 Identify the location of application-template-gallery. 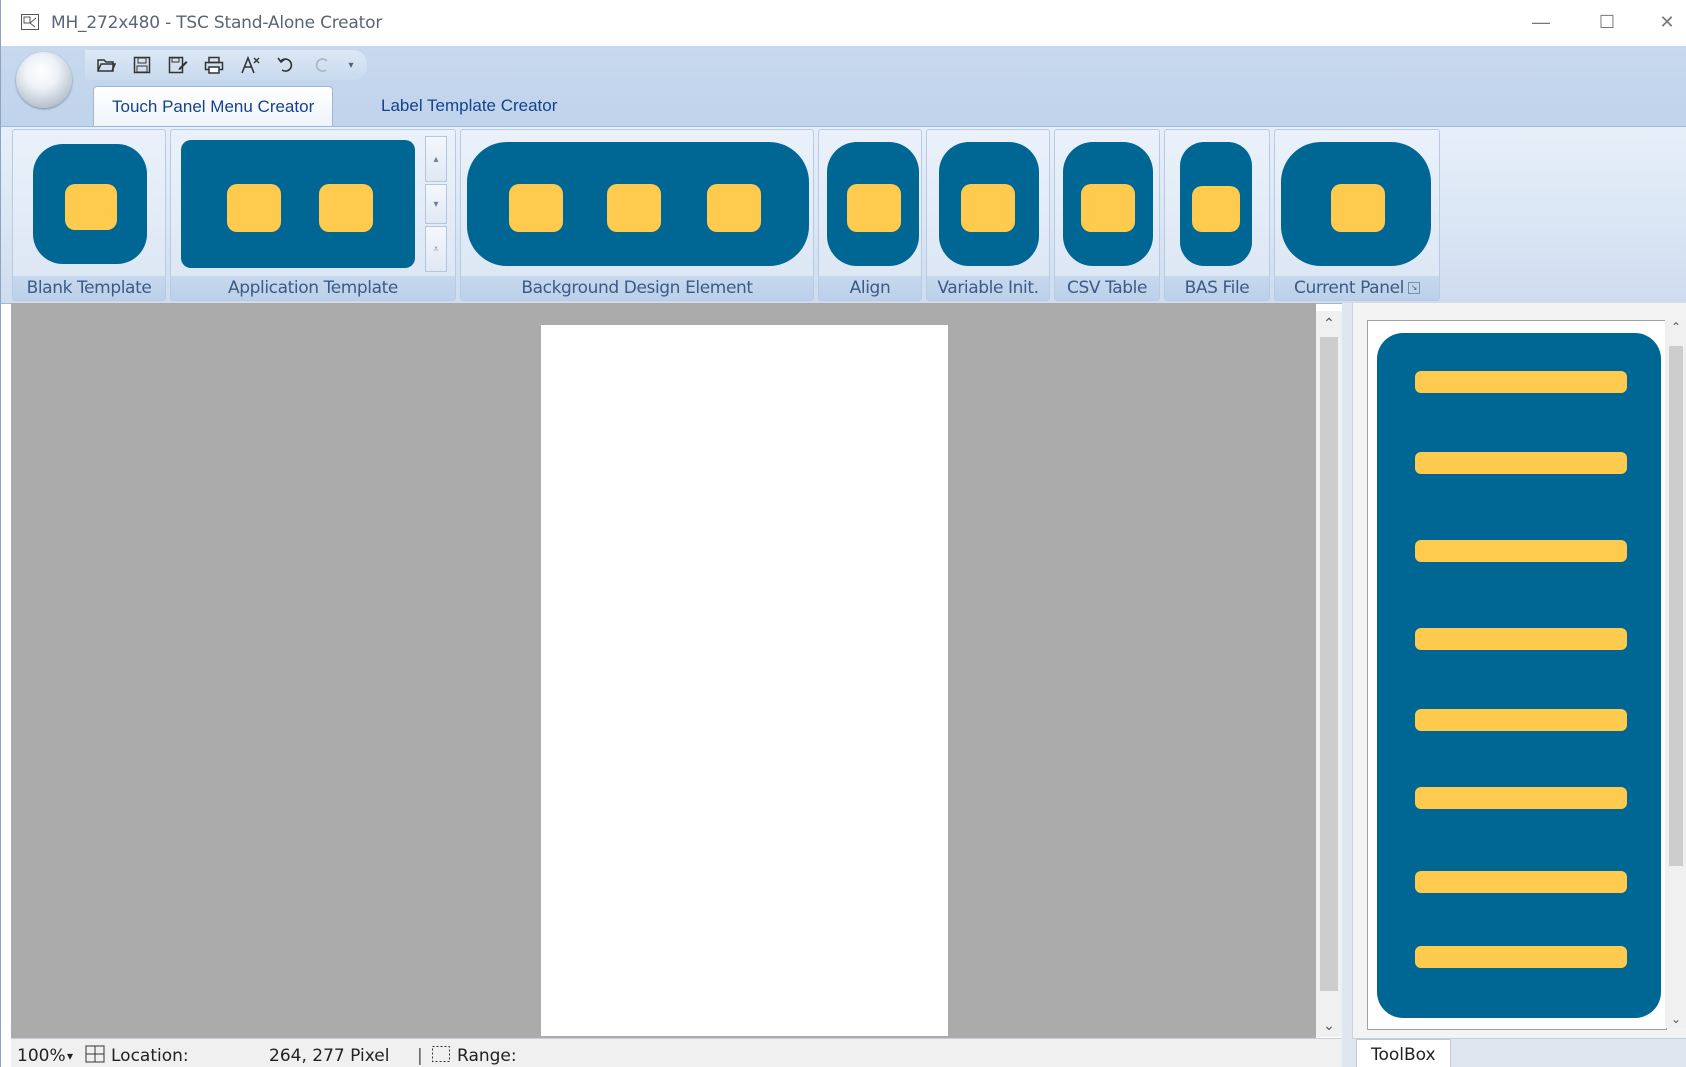
(298, 204).